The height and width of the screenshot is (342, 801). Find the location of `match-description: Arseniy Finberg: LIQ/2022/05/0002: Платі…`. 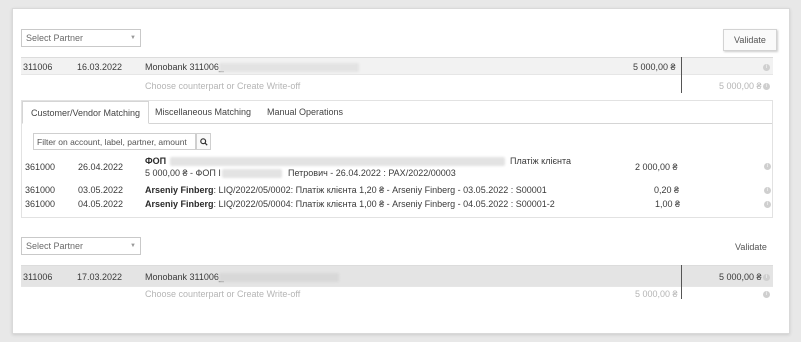

match-description: Arseniy Finberg: LIQ/2022/05/0002: Платі… is located at coordinates (346, 190).